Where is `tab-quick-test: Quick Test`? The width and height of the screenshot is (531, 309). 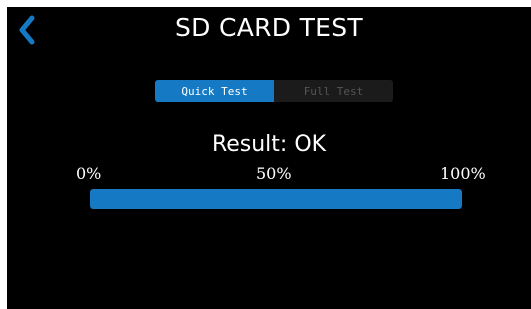
tab-quick-test: Quick Test is located at coordinates (214, 91).